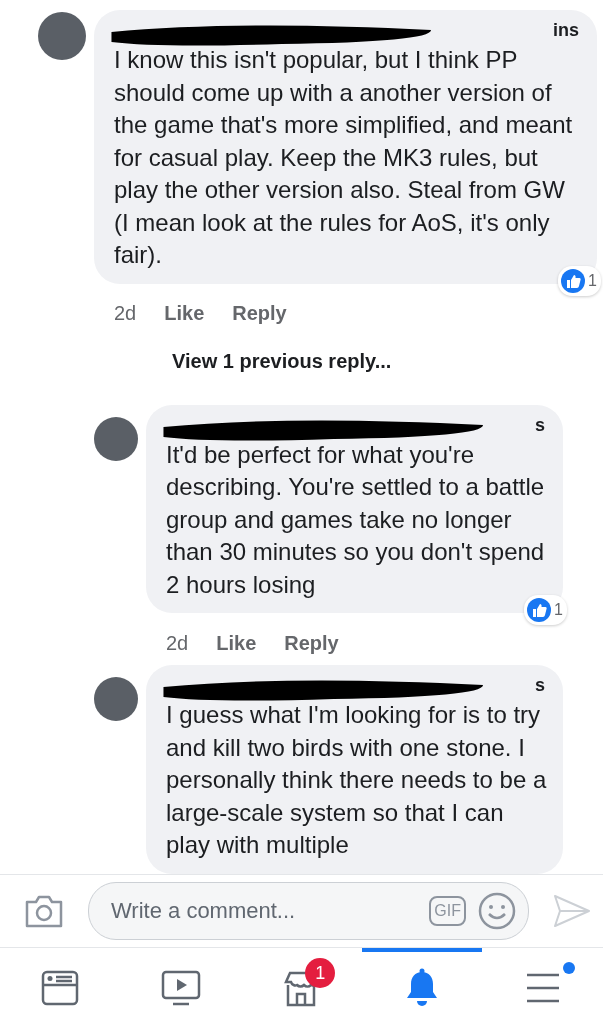 Image resolution: width=603 pixels, height=1024 pixels. What do you see at coordinates (568, 32) in the screenshot?
I see `commenter-name: ins` at bounding box center [568, 32].